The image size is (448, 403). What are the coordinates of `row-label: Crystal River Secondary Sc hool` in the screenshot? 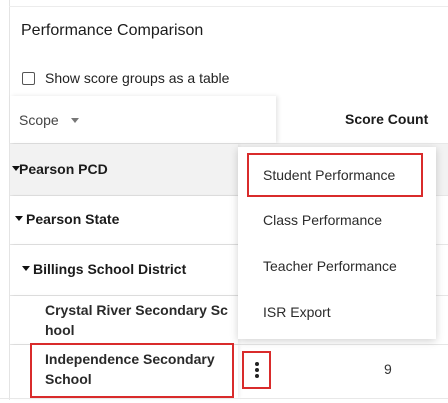 It's located at (142, 320).